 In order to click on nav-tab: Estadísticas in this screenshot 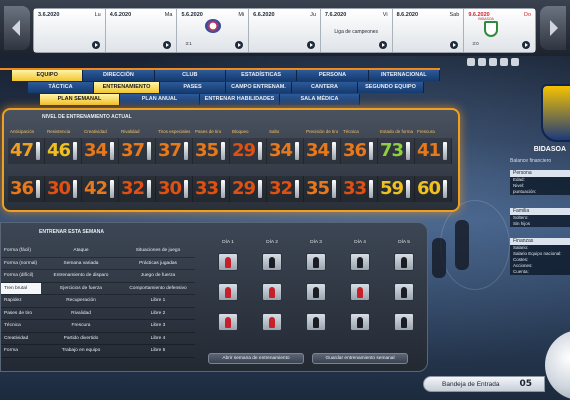, I will do `click(261, 75)`.